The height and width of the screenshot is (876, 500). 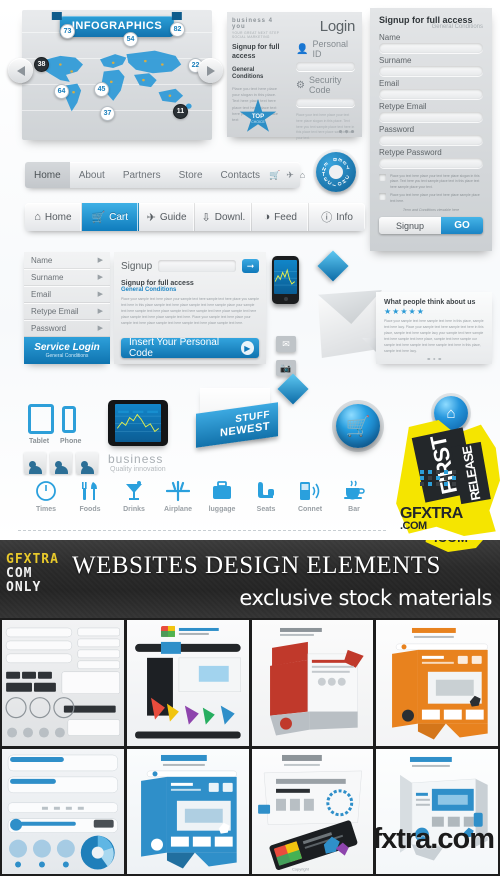 What do you see at coordinates (439, 478) in the screenshot?
I see `dot-grid-decoration` at bounding box center [439, 478].